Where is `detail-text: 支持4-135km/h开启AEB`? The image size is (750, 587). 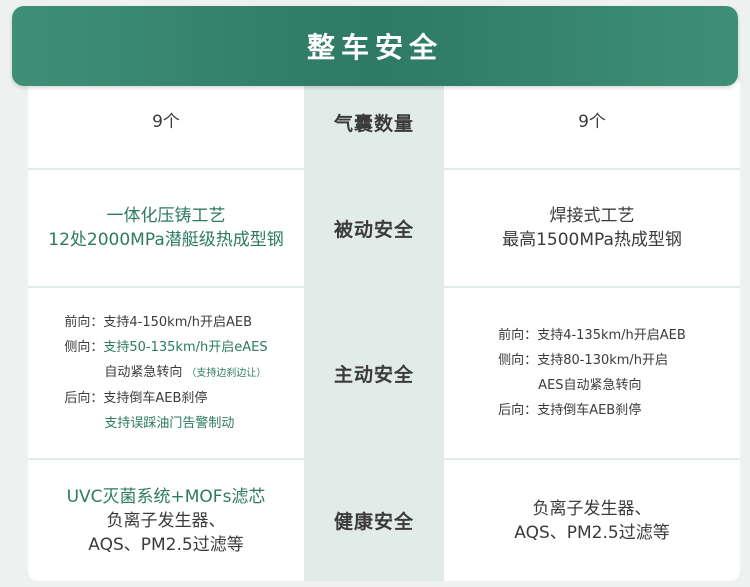
detail-text: 支持4-135km/h开启AEB is located at coordinates (611, 335).